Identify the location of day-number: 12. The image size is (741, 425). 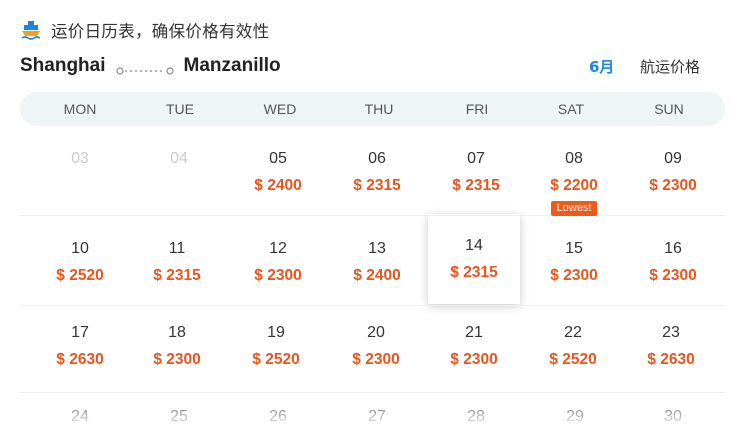
(278, 248).